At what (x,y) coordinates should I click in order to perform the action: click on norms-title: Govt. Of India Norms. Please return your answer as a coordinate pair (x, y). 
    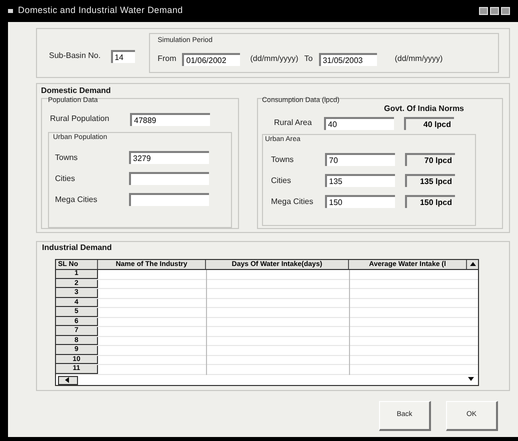
    Looking at the image, I should click on (424, 109).